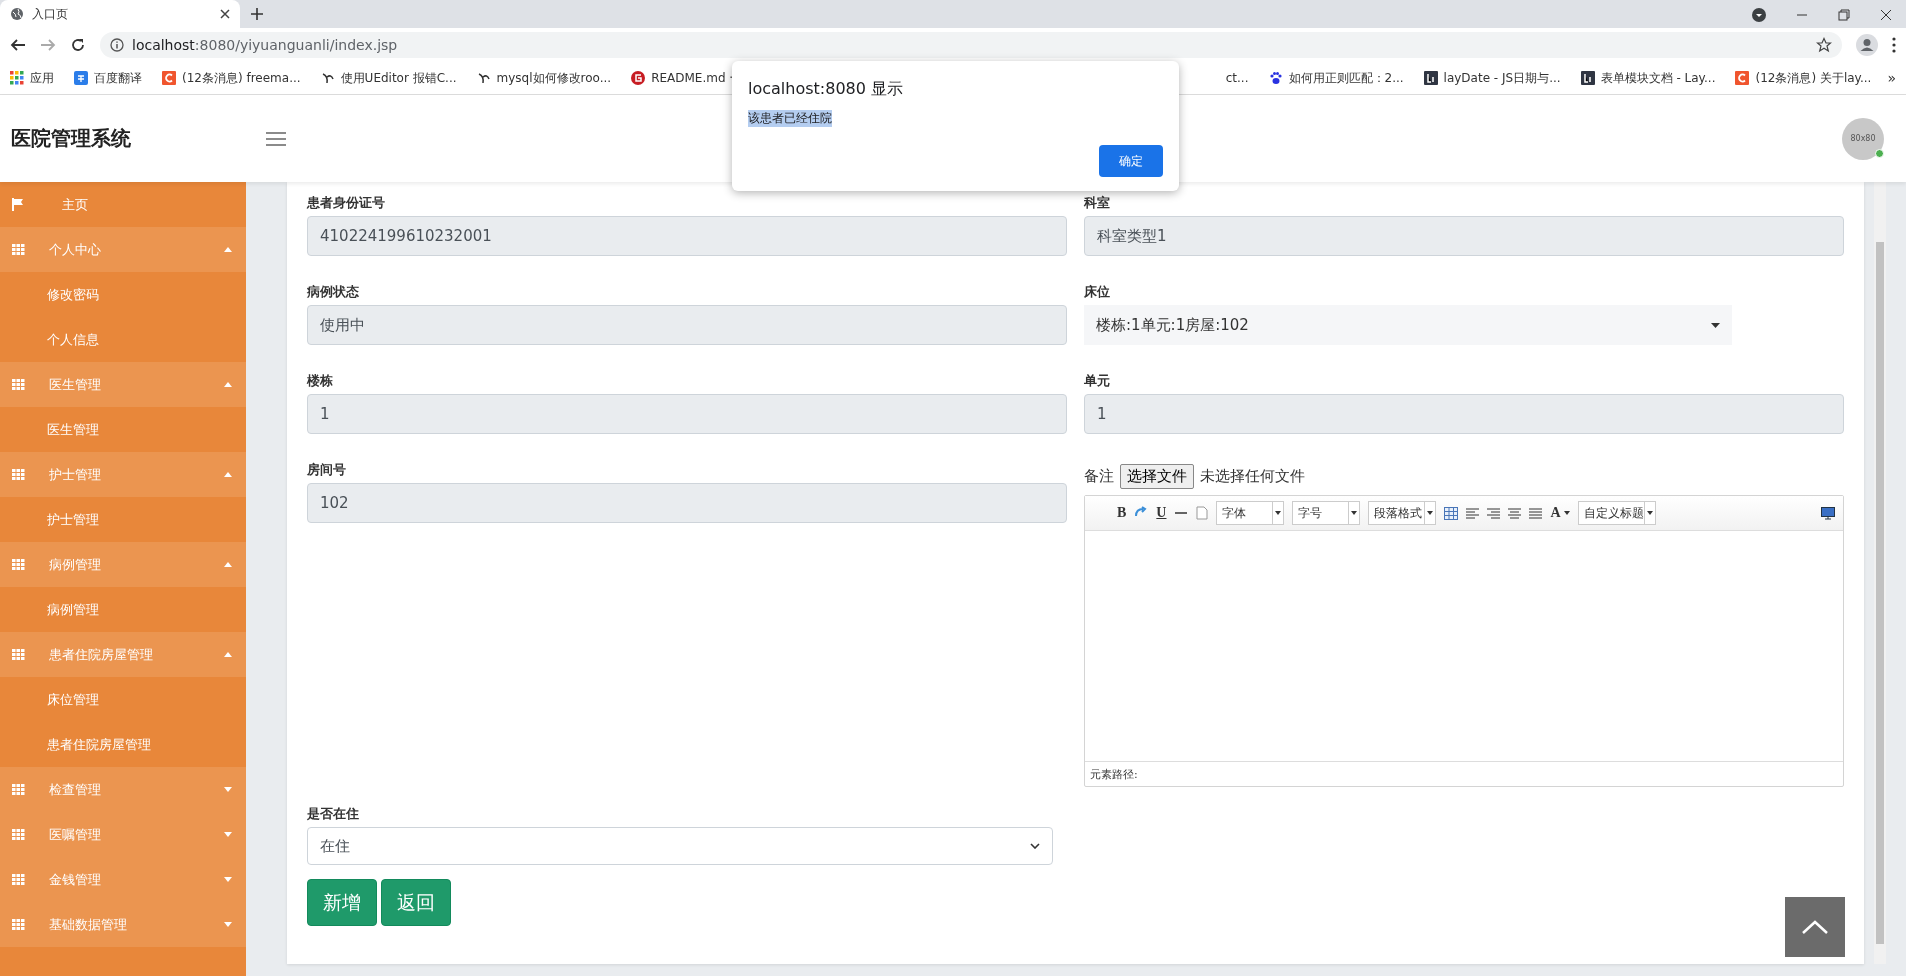 This screenshot has height=976, width=1906. I want to click on bookmark-link: 应用, so click(32, 78).